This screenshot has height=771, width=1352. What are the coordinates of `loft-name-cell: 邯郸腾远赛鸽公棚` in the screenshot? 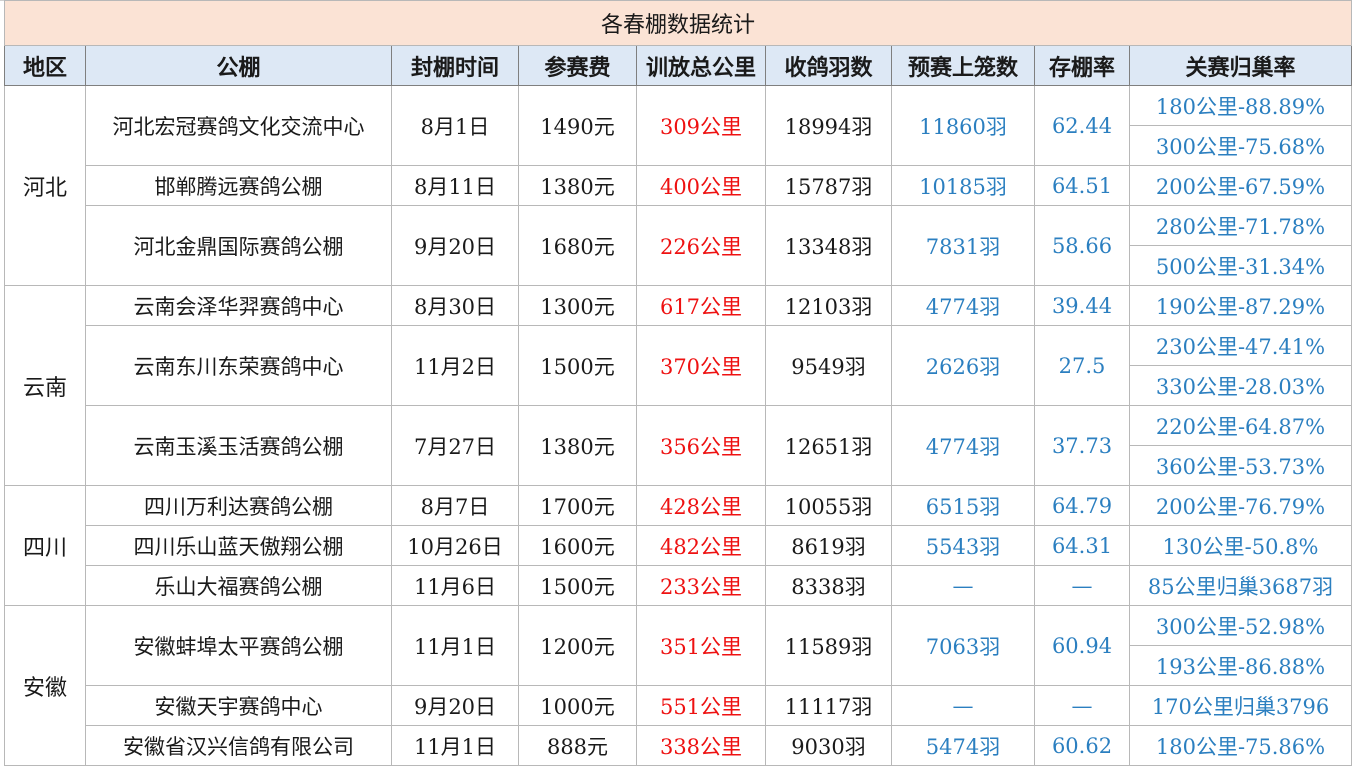 It's located at (238, 185).